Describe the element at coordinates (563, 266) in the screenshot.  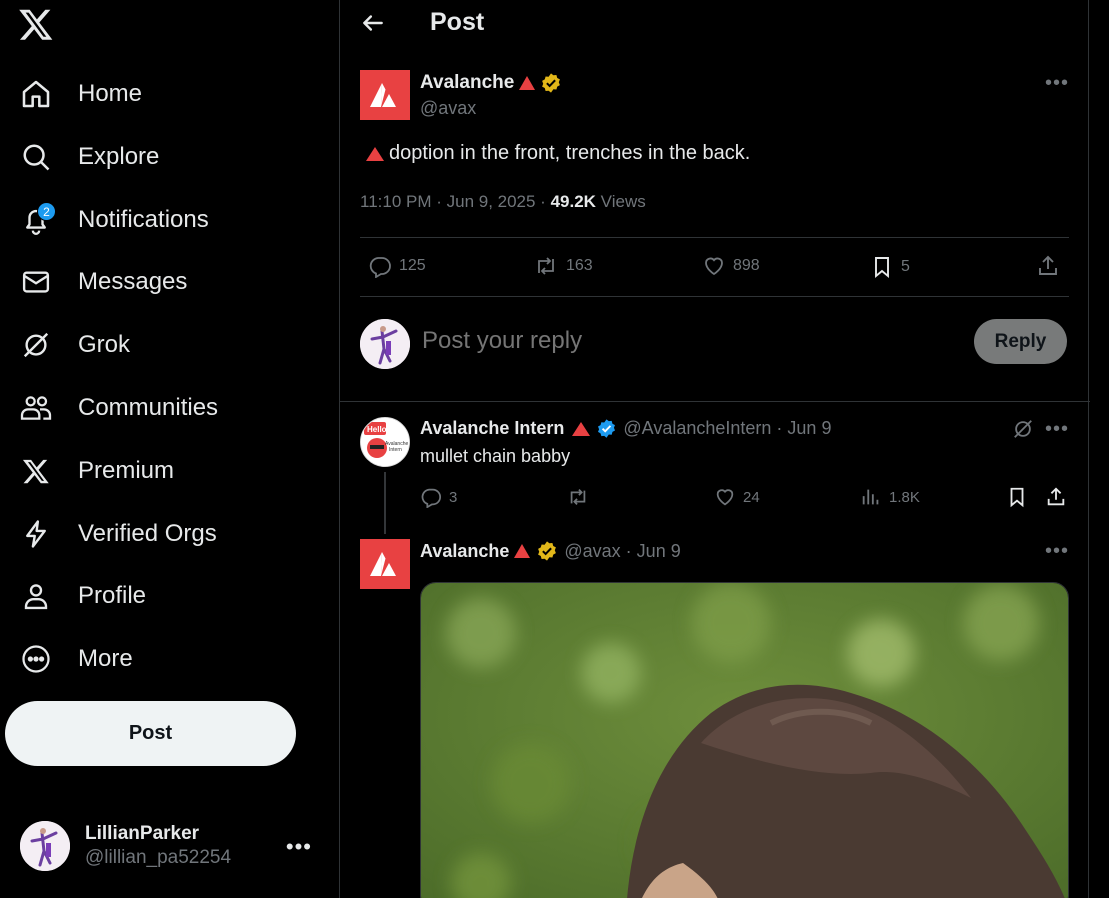
I see `repost-action: 163` at that location.